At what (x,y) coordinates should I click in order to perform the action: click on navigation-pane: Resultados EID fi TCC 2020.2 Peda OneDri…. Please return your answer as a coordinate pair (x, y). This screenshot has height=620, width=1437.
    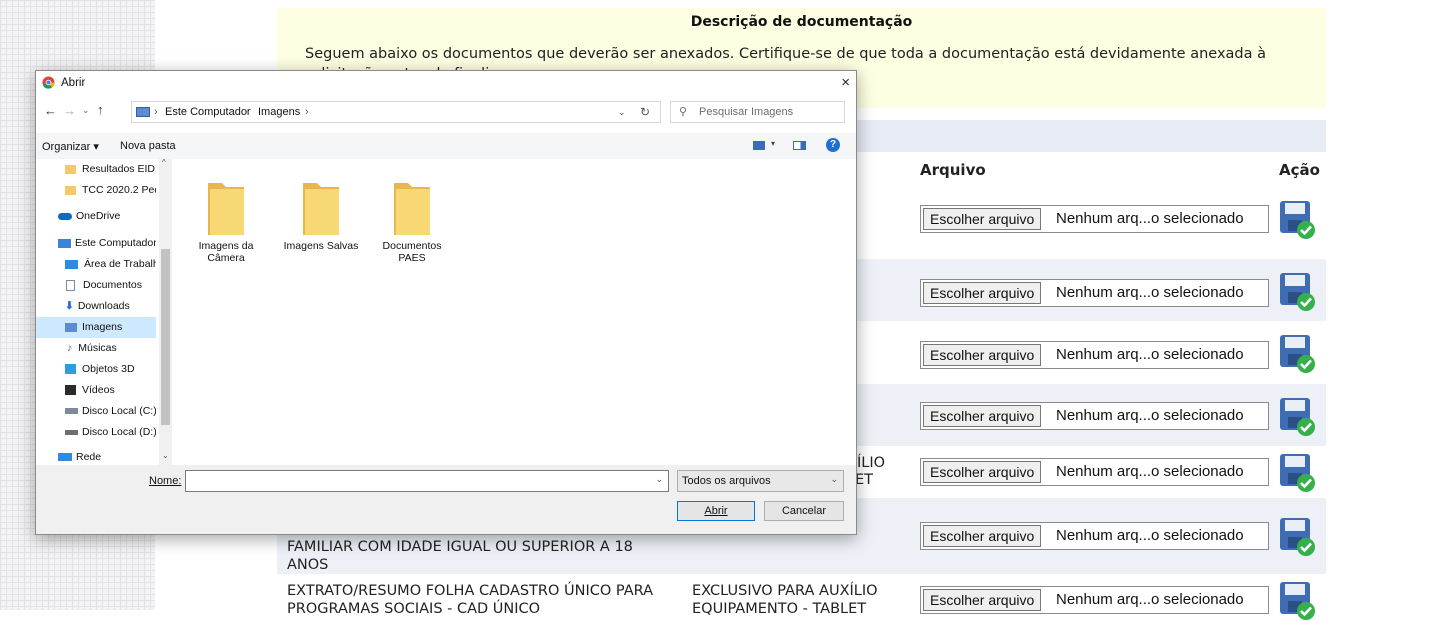
    Looking at the image, I should click on (104, 312).